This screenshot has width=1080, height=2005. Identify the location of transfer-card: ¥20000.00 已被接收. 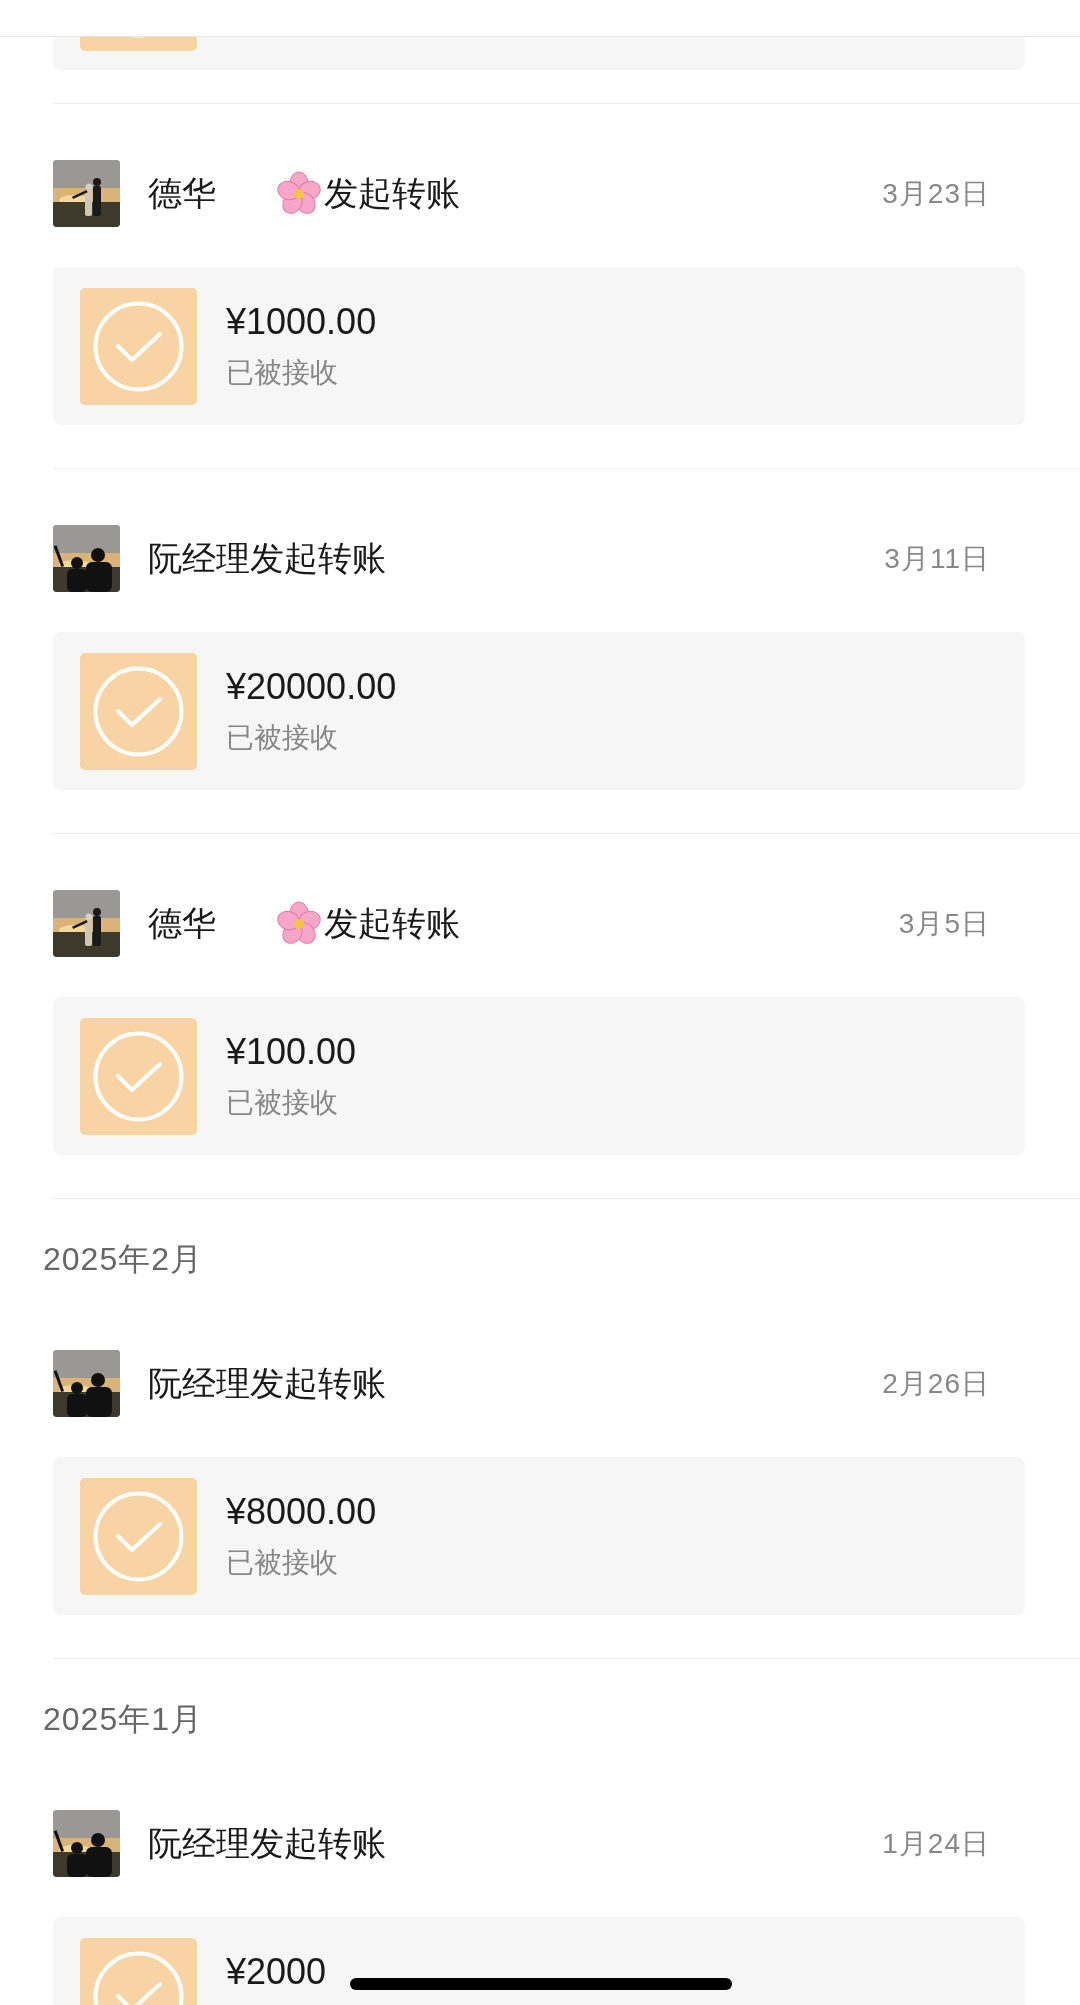
(539, 711).